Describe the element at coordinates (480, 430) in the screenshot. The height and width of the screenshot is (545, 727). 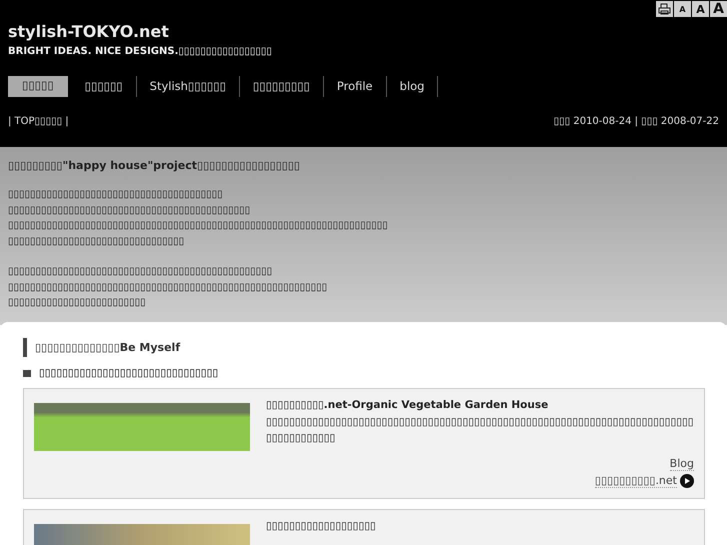
I see `article-description: ▯▯▯▯▯▯▯▯▯▯▯▯▯▯▯▯▯▯▯▯▯▯▯▯▯▯▯▯▯▯▯▯▯▯▯▯▯▯▯▯▯▯▯▯▯▯▯▯▯▯▯▯▯▯▯▯▯▯▯▯▯▯▯▯▯▯▯▯▯▯▯▯▯▯▯▯▯▯▯▯▯▯▯▯▯▯` at that location.